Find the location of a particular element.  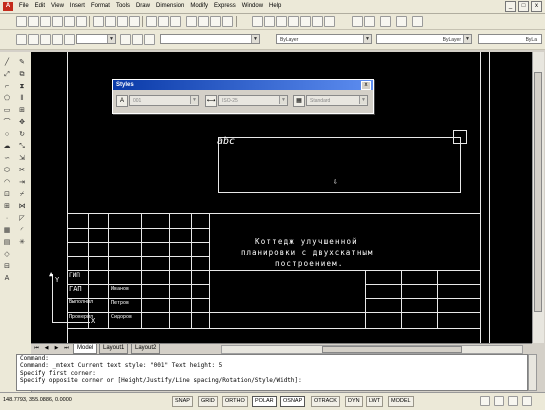

menu-file: File is located at coordinates (24, 6).